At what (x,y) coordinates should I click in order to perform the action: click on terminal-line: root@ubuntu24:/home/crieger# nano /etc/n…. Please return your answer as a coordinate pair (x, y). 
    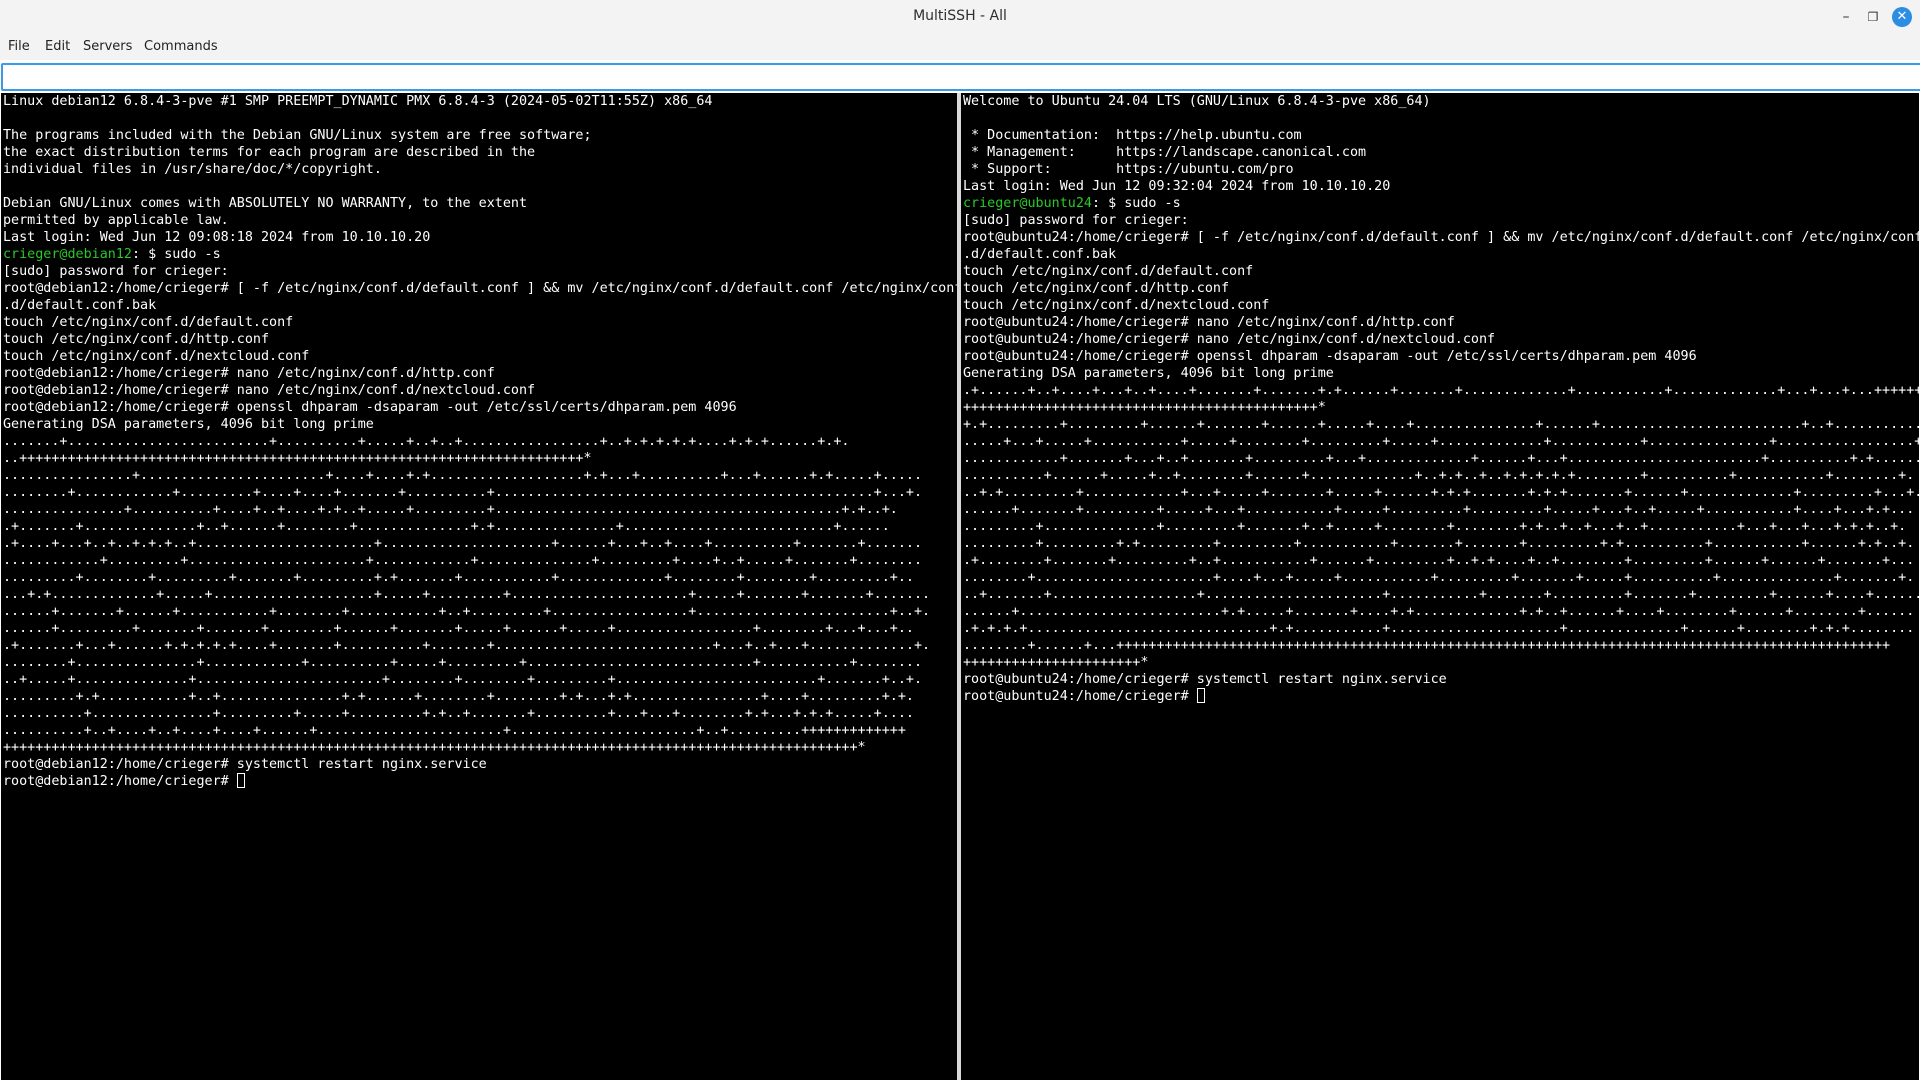
    Looking at the image, I should click on (1441, 322).